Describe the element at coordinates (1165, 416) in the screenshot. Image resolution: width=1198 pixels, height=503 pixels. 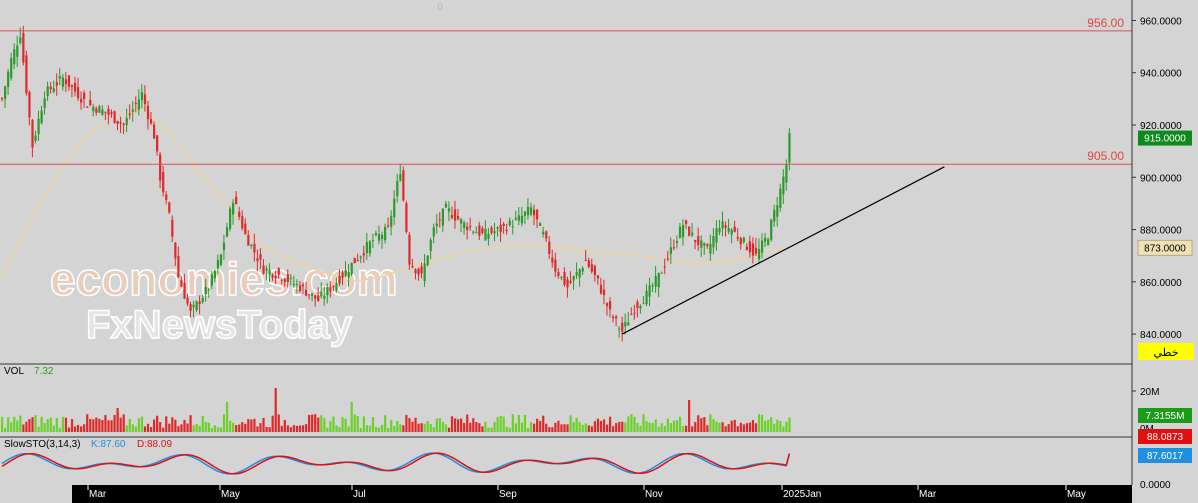
I see `volume-tag-label: 7.3155M` at that location.